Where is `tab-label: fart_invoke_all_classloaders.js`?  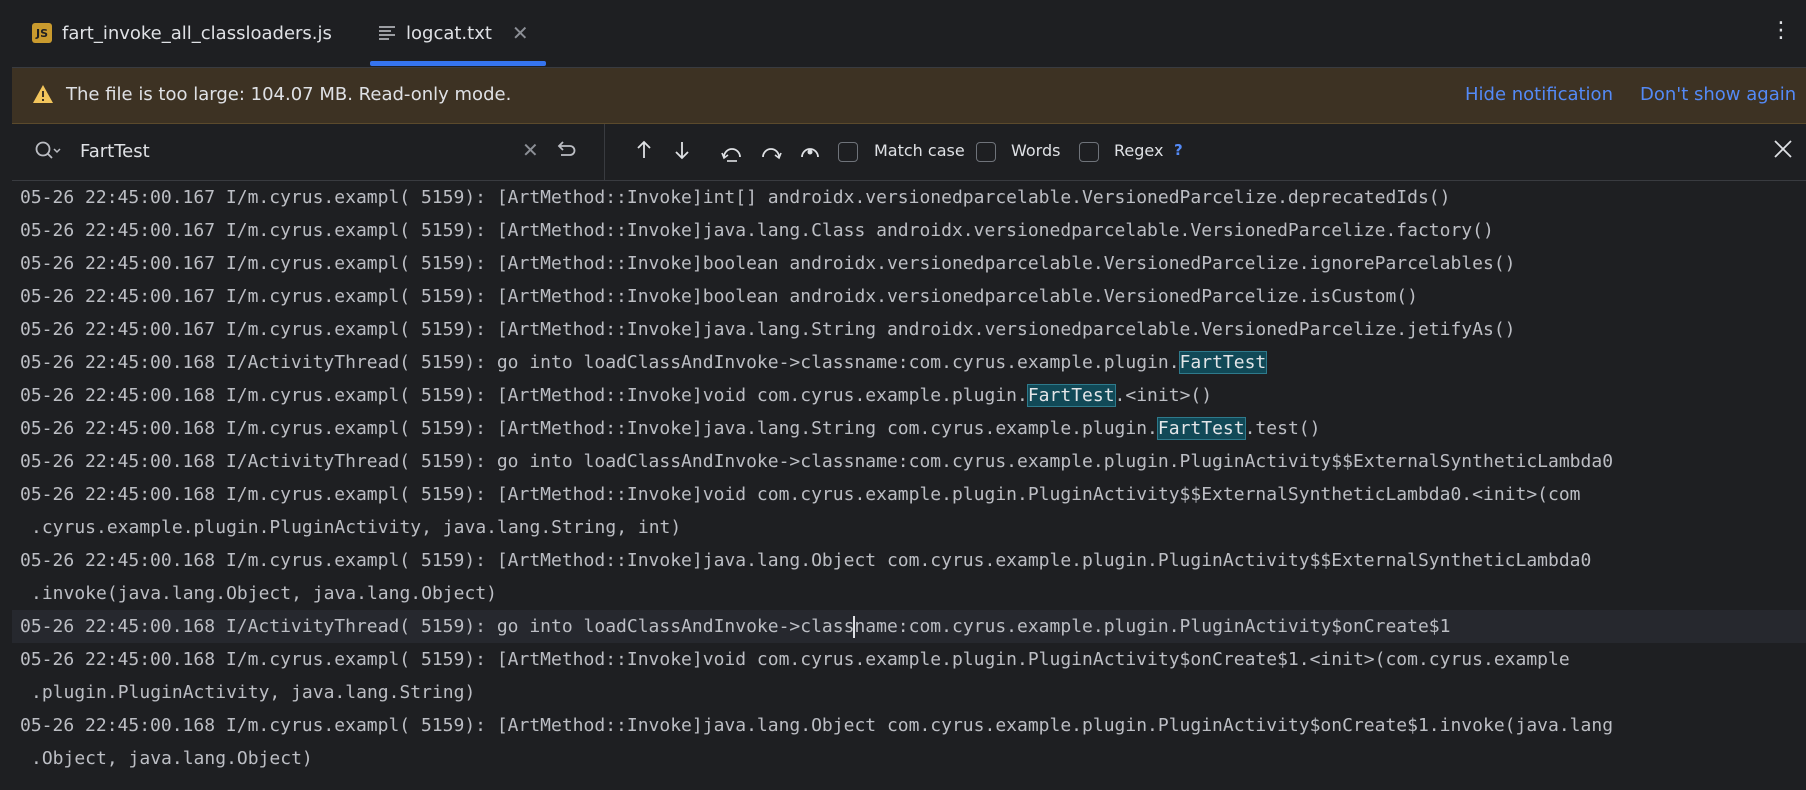 tab-label: fart_invoke_all_classloaders.js is located at coordinates (197, 33).